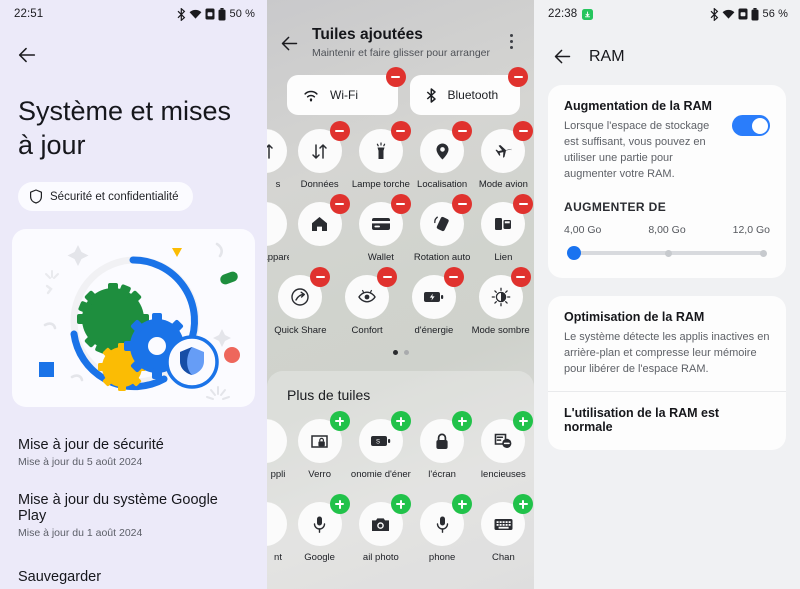 The image size is (800, 589). I want to click on tile-lien-windows: Lien, so click(503, 228).